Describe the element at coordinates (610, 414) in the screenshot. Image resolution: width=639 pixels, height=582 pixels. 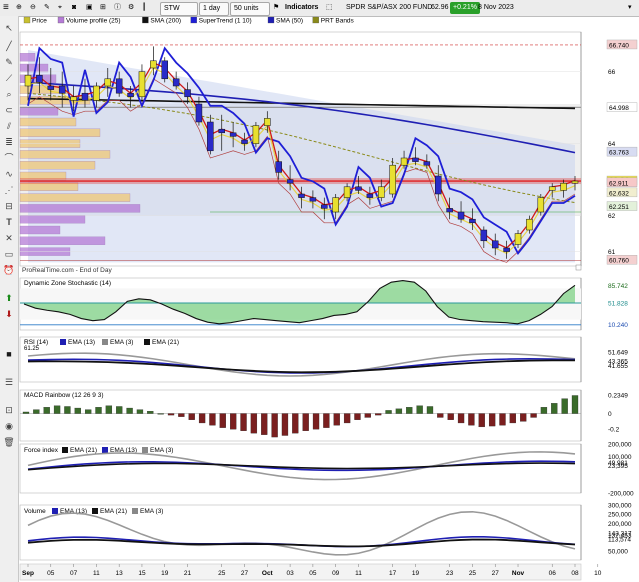
I see `macd-value-label: 0` at that location.